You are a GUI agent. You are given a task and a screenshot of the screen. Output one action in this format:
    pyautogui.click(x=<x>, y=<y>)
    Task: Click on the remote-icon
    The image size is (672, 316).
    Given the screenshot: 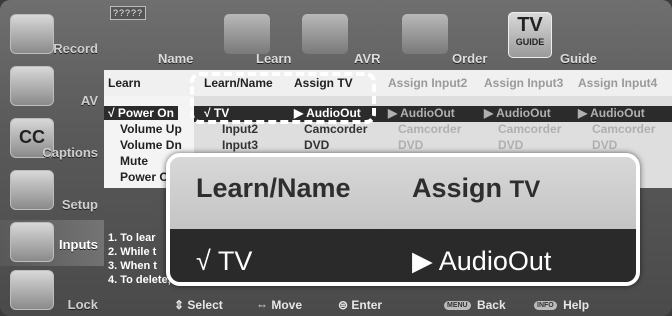 What is the action you would take?
    pyautogui.click(x=247, y=34)
    